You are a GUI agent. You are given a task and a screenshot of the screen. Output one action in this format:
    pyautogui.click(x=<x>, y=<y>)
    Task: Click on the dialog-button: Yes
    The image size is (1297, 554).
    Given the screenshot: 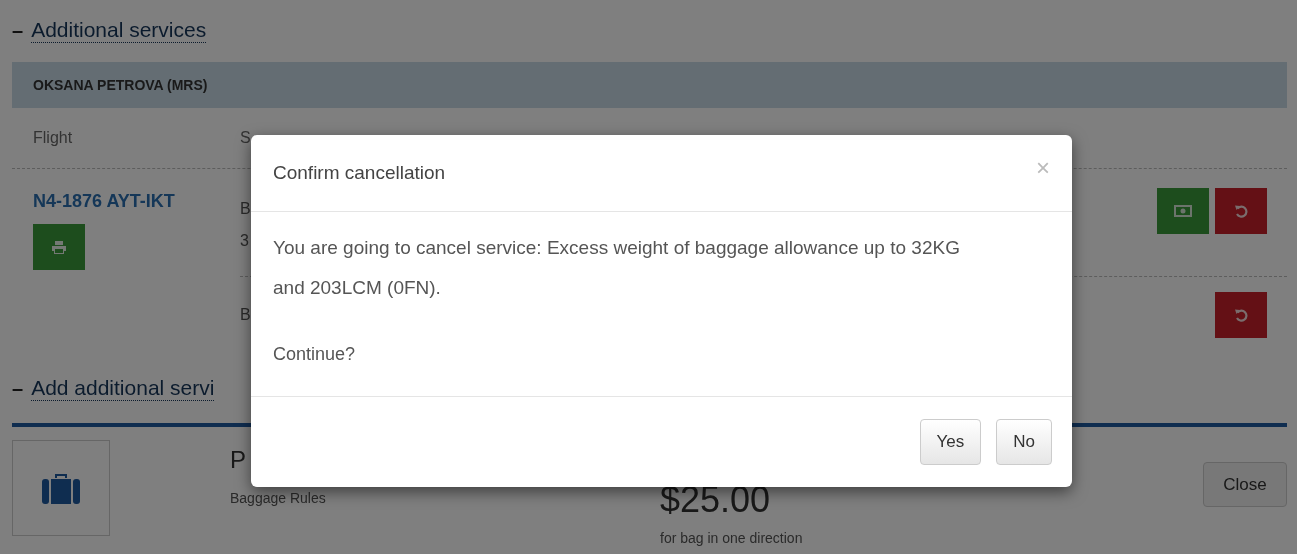 What is the action you would take?
    pyautogui.click(x=950, y=442)
    